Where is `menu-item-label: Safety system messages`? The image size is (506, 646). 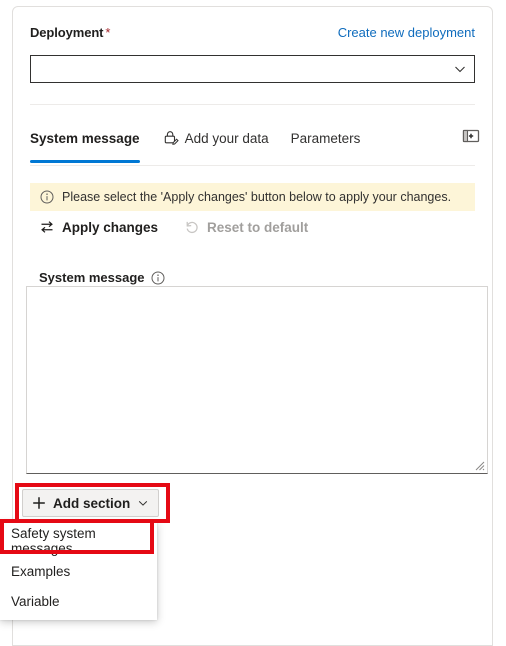
menu-item-label: Safety system messages is located at coordinates (53, 541).